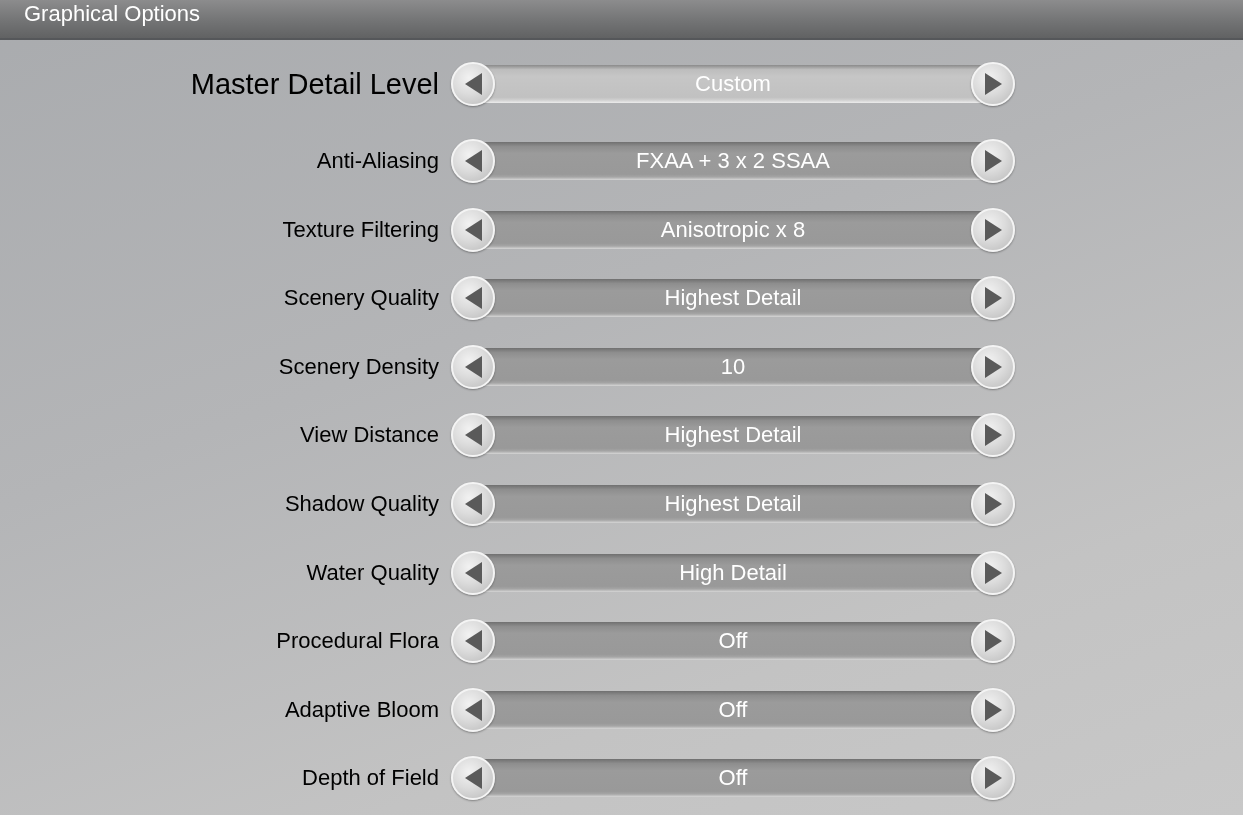 Image resolution: width=1243 pixels, height=815 pixels. What do you see at coordinates (361, 298) in the screenshot?
I see `setting-label: Scenery Quality` at bounding box center [361, 298].